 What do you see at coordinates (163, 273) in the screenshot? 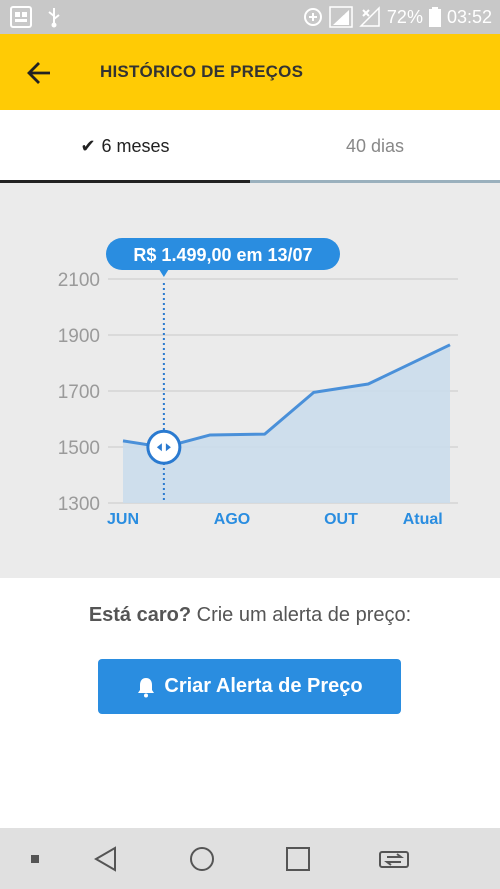
I see `tooltip-pointer` at bounding box center [163, 273].